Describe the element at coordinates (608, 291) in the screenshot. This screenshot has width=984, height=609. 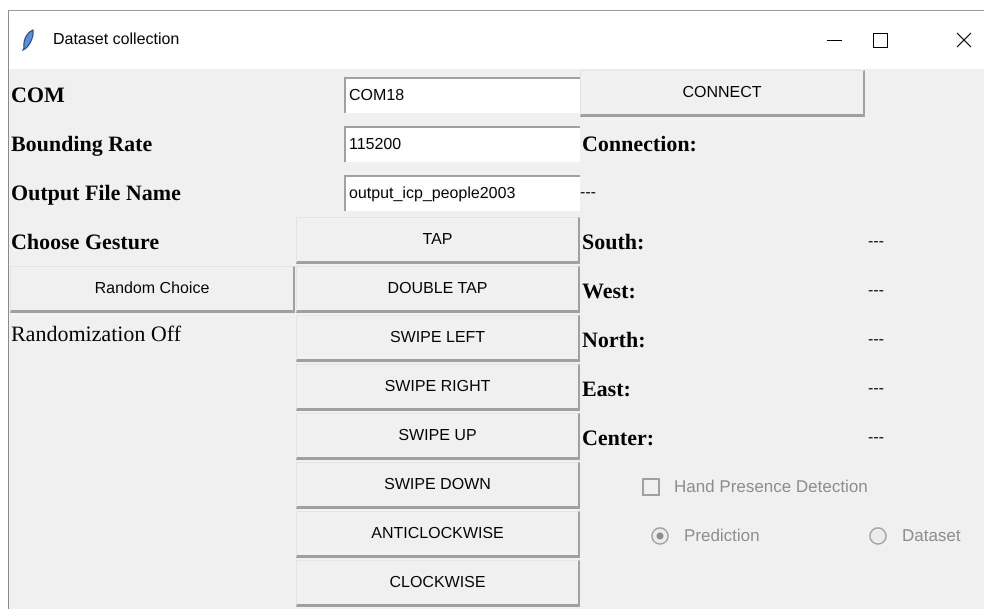
I see `reading-label: West:` at that location.